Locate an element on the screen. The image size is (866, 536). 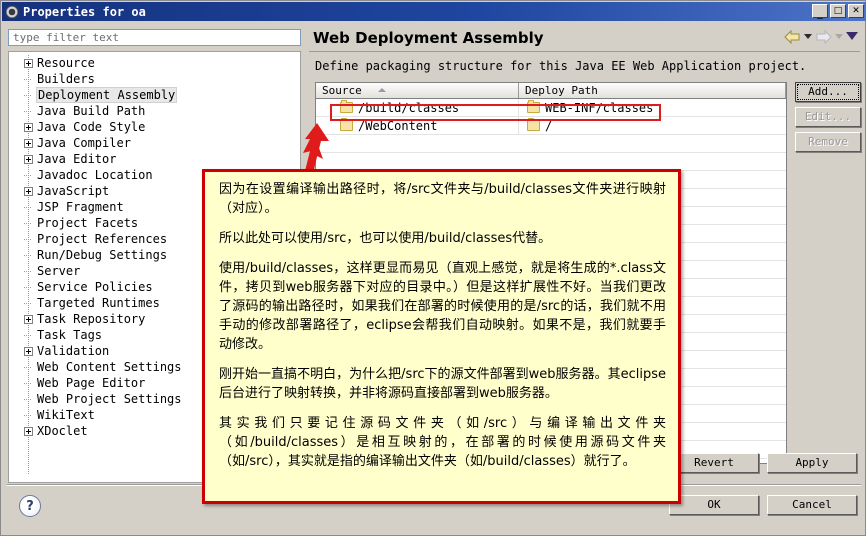
sidebar-item-java-code-style: Java Code Style is located at coordinates (154, 127).